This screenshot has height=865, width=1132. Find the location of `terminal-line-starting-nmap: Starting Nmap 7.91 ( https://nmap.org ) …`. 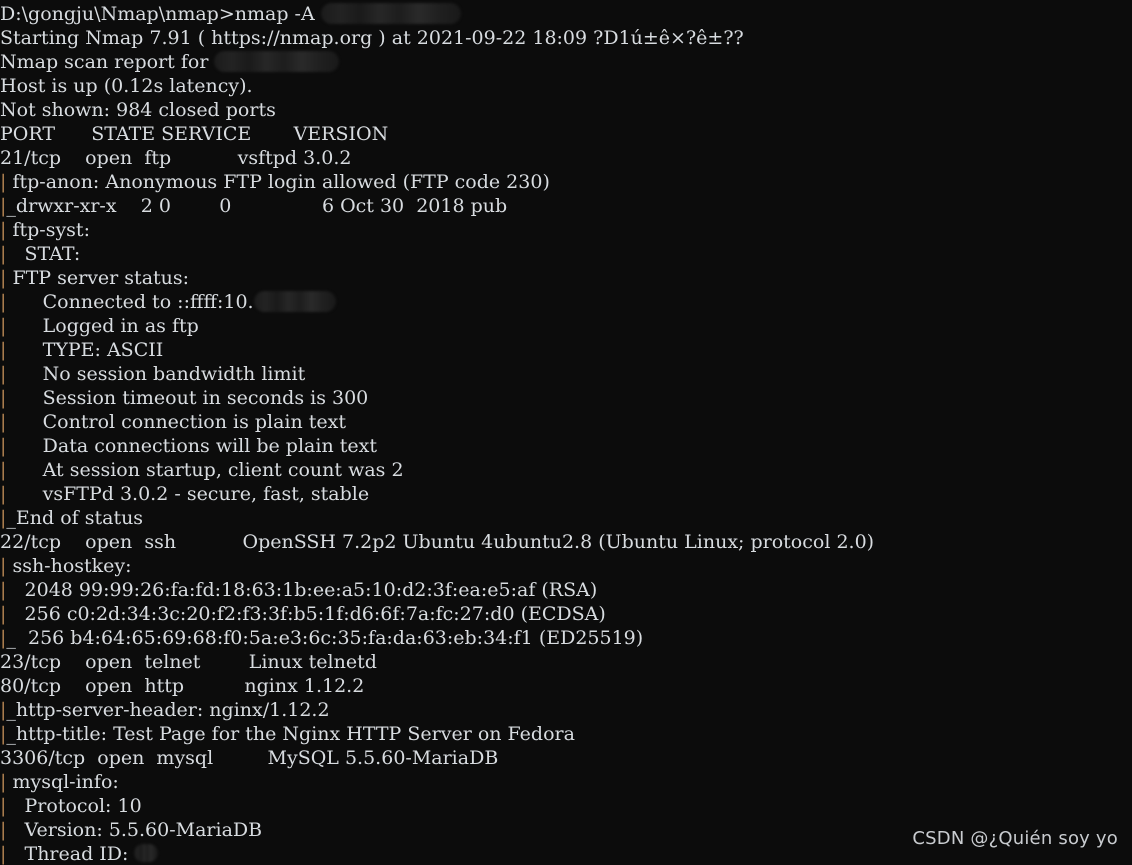

terminal-line-starting-nmap: Starting Nmap 7.91 ( https://nmap.org ) … is located at coordinates (566, 38).